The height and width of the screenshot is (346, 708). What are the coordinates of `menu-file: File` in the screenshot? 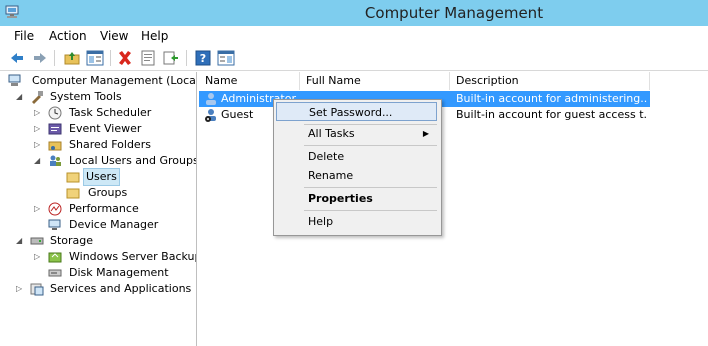 It's located at (24, 36).